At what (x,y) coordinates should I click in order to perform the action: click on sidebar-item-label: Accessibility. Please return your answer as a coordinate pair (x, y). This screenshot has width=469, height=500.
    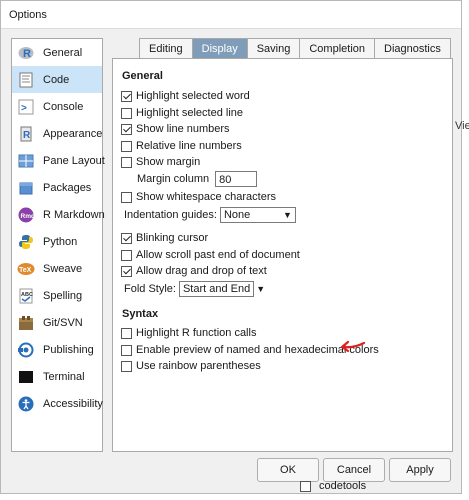
    Looking at the image, I should click on (73, 403).